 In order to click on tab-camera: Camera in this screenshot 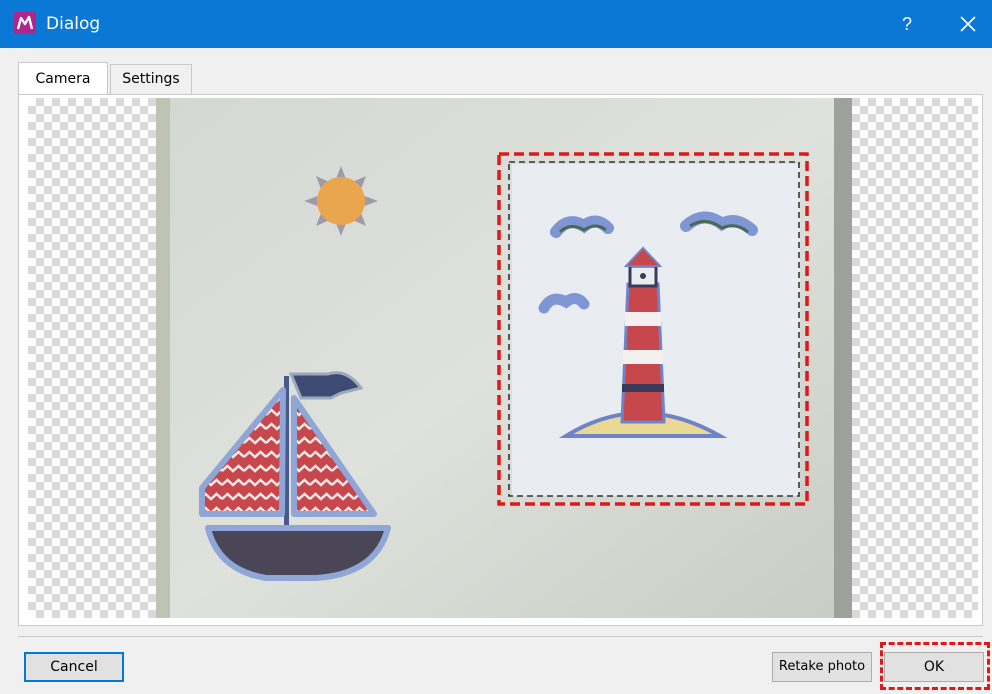, I will do `click(63, 79)`.